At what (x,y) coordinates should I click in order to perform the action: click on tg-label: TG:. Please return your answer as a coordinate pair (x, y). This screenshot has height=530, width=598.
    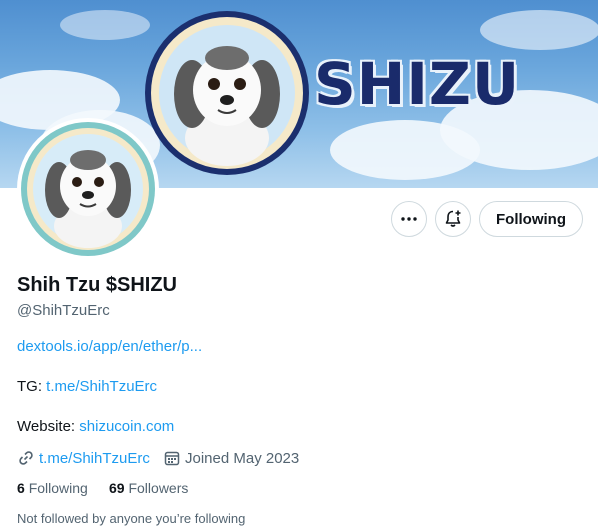
    Looking at the image, I should click on (29, 386).